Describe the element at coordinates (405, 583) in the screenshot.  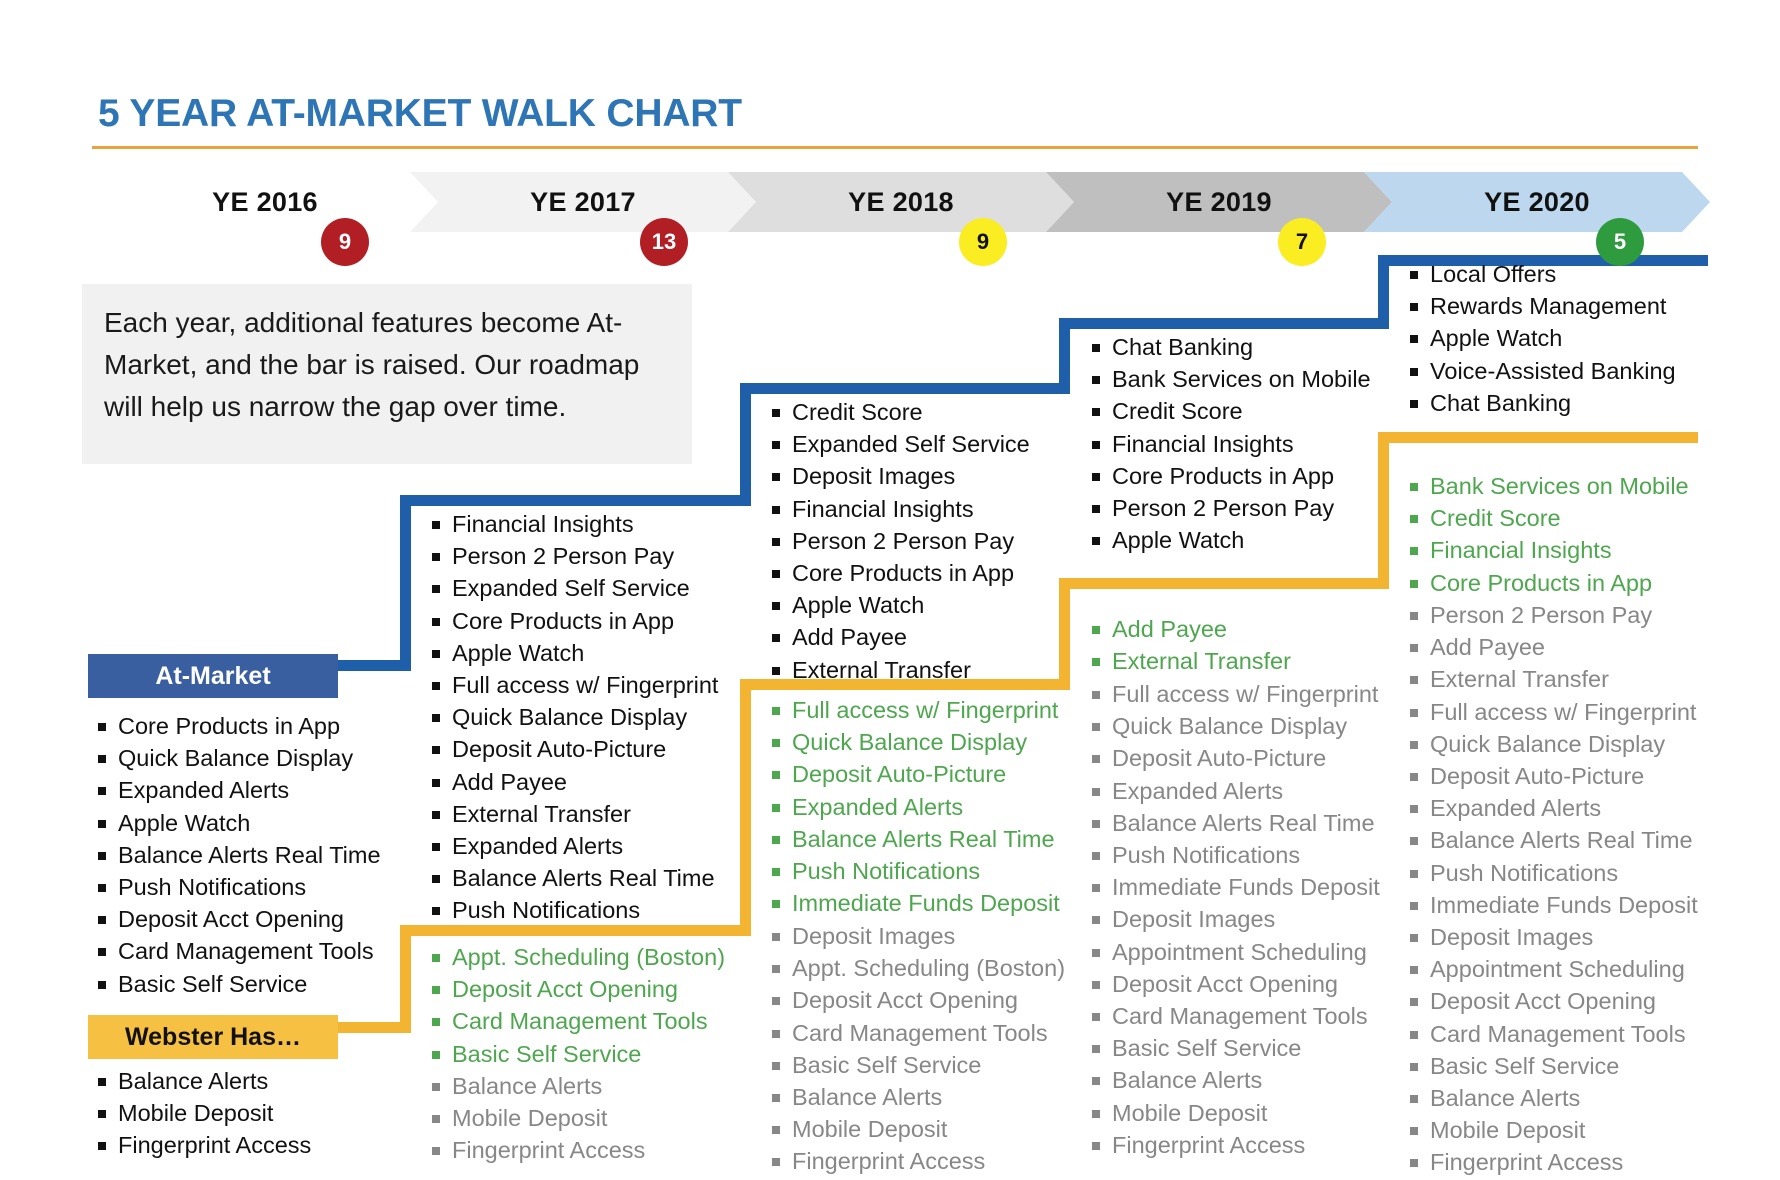
I see `blue-step-riser-2016-2017` at that location.